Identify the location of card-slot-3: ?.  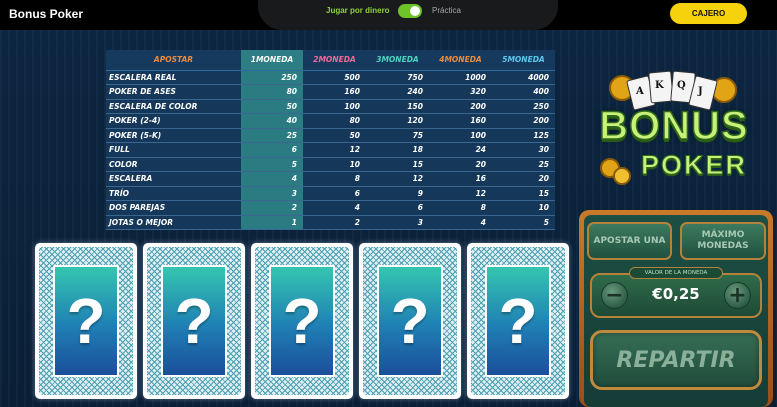
(302, 321).